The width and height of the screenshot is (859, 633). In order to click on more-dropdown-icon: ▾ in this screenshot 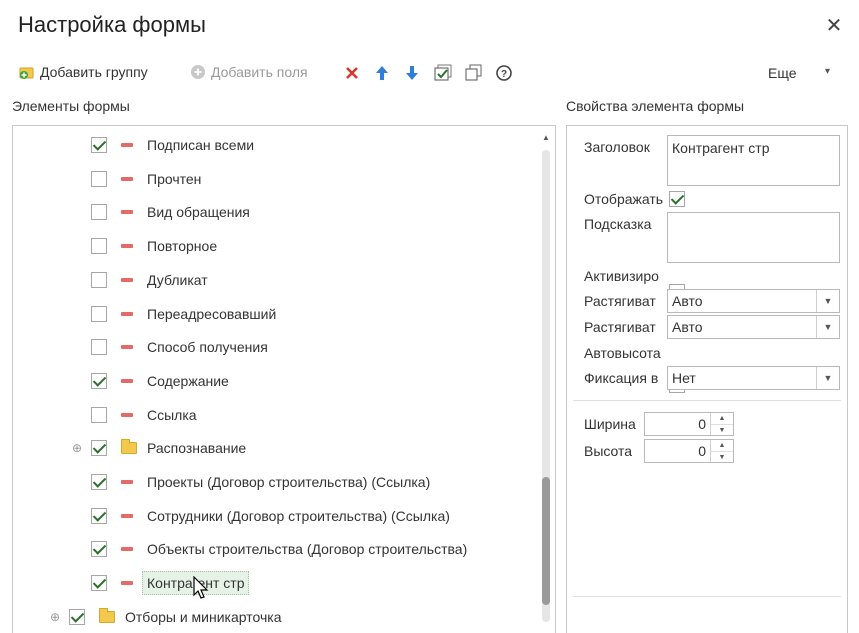, I will do `click(827, 71)`.